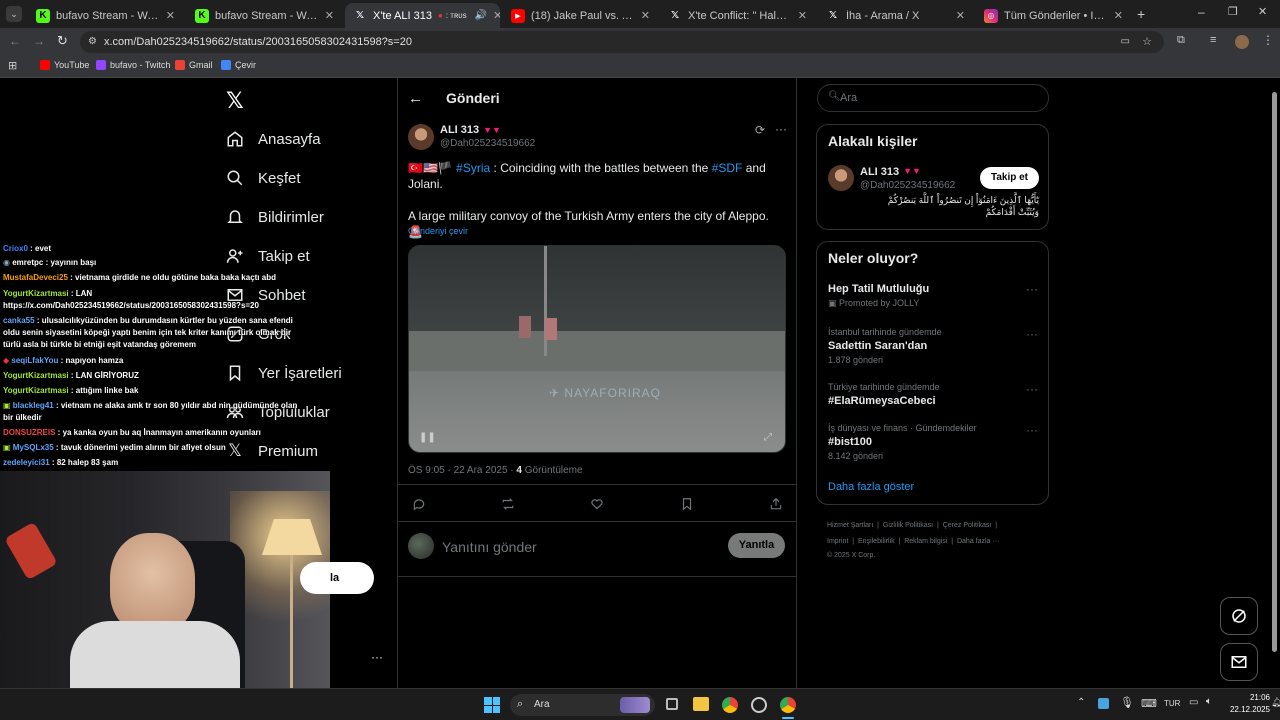 The height and width of the screenshot is (720, 1280). Describe the element at coordinates (701, 704) in the screenshot. I see `file-explorer-icon` at that location.